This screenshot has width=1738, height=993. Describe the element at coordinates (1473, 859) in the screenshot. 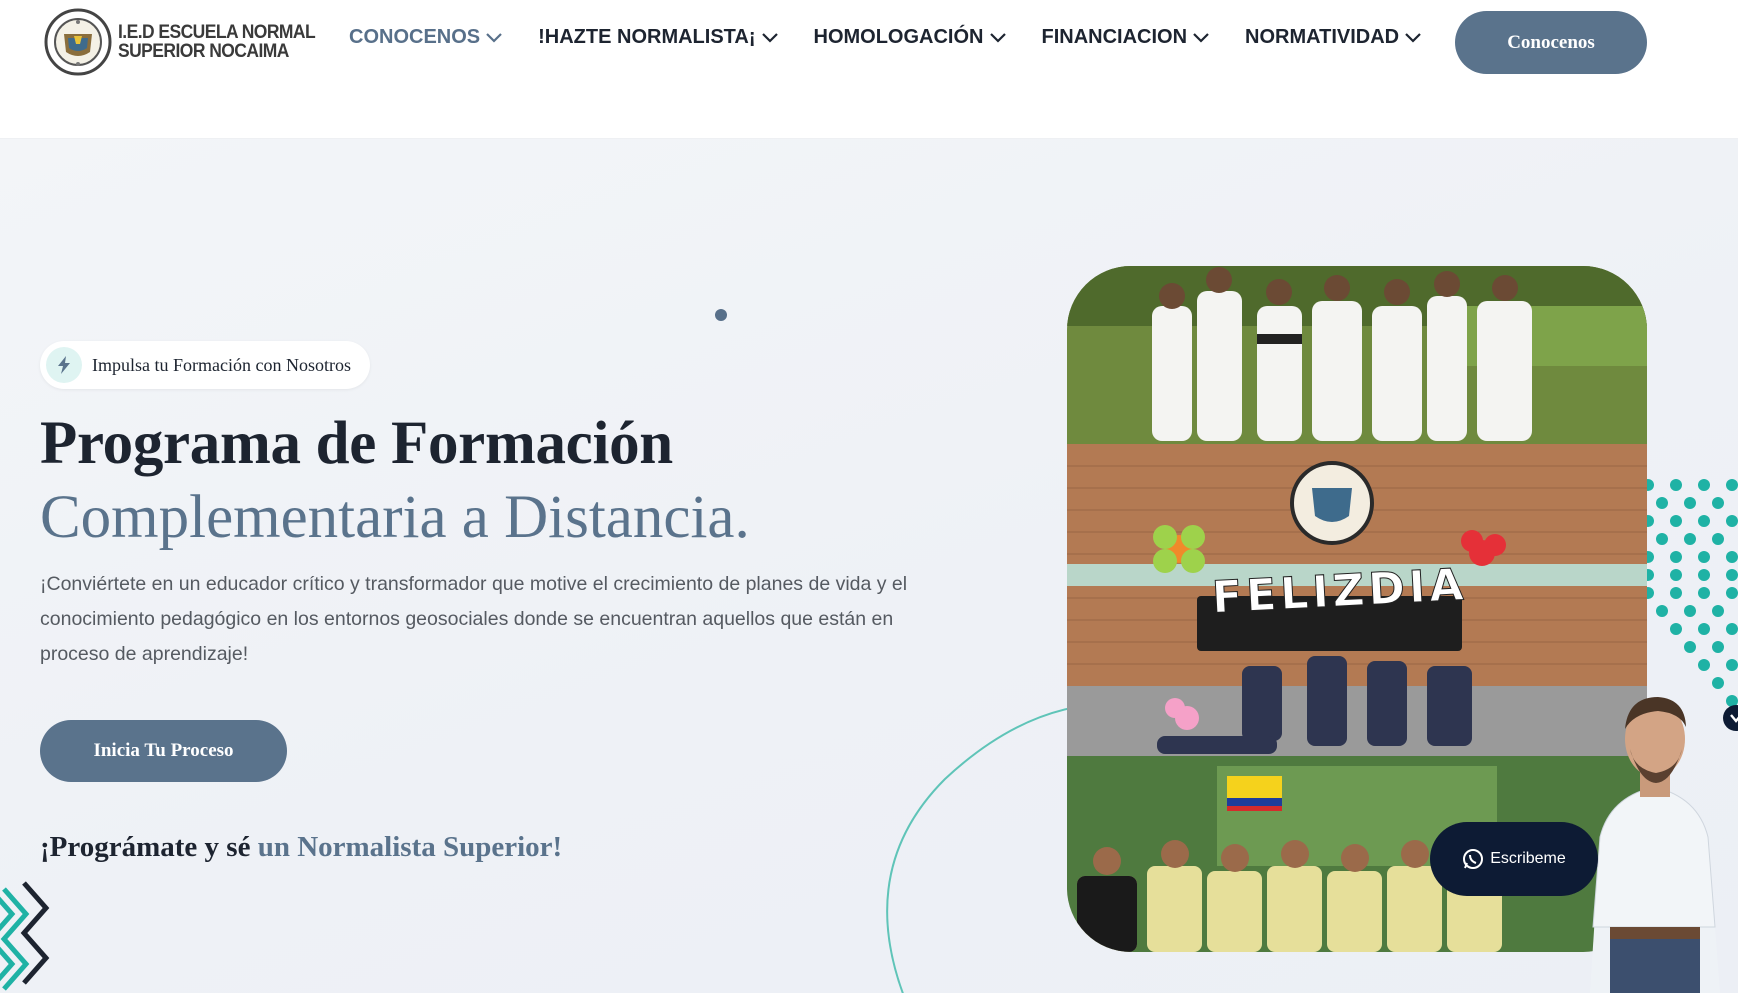

I see `whatsapp-icon` at that location.